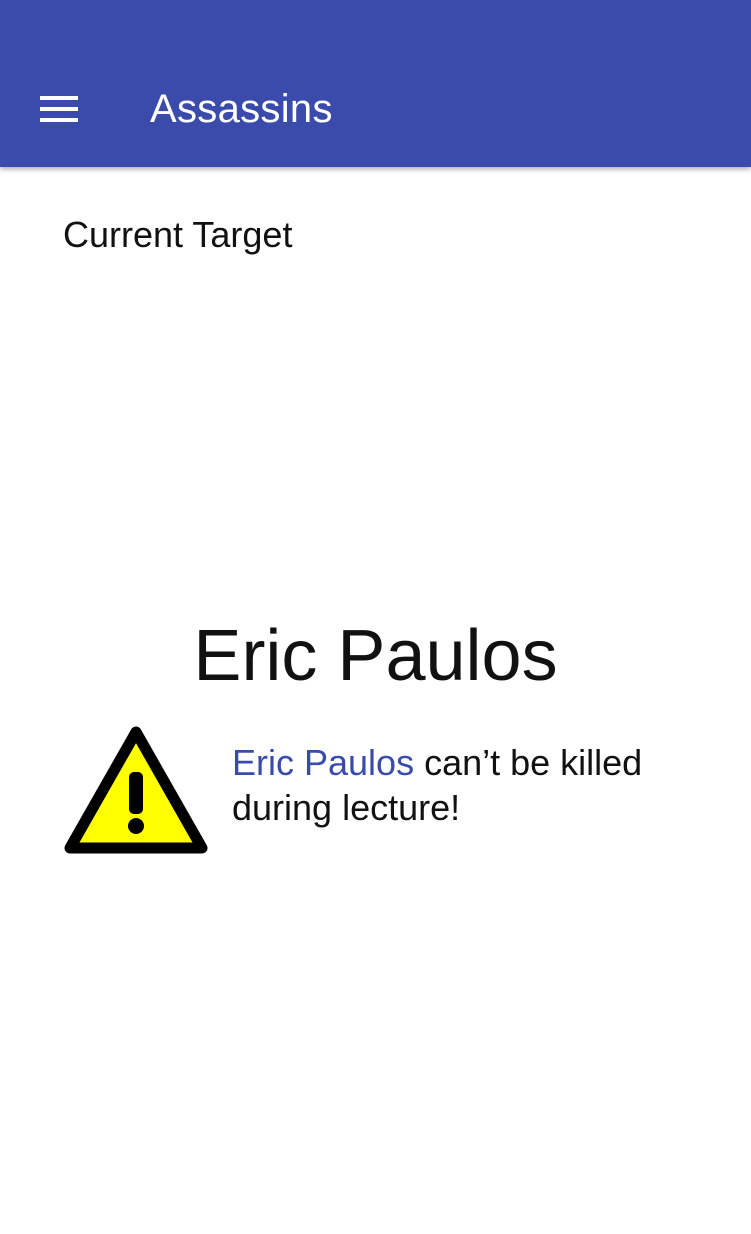 This screenshot has width=751, height=1234. What do you see at coordinates (375, 83) in the screenshot?
I see `app-bar: Assassins` at bounding box center [375, 83].